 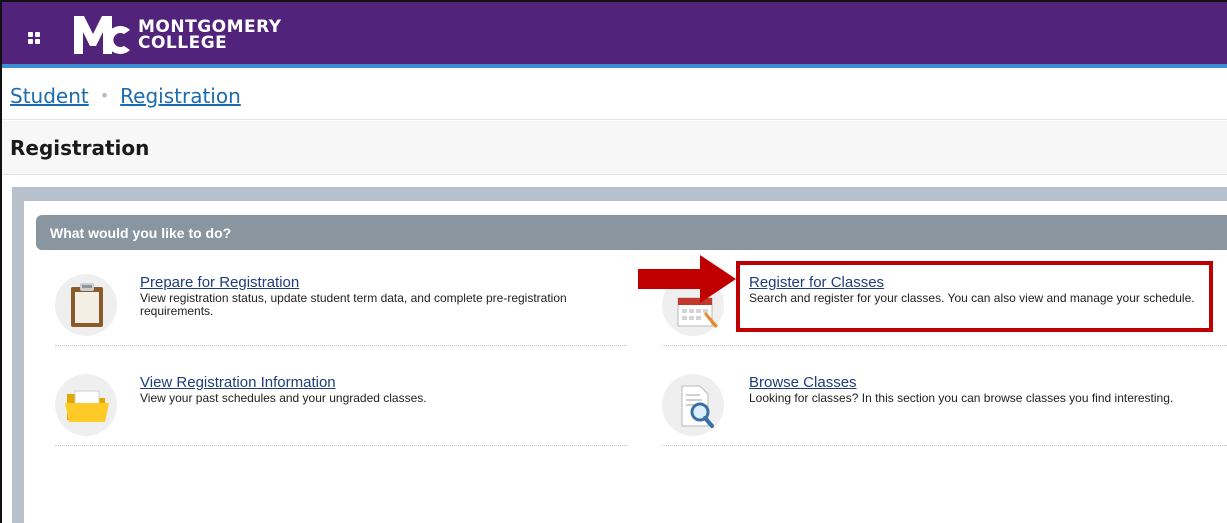 What do you see at coordinates (697, 406) in the screenshot?
I see `magnifier-document-icon` at bounding box center [697, 406].